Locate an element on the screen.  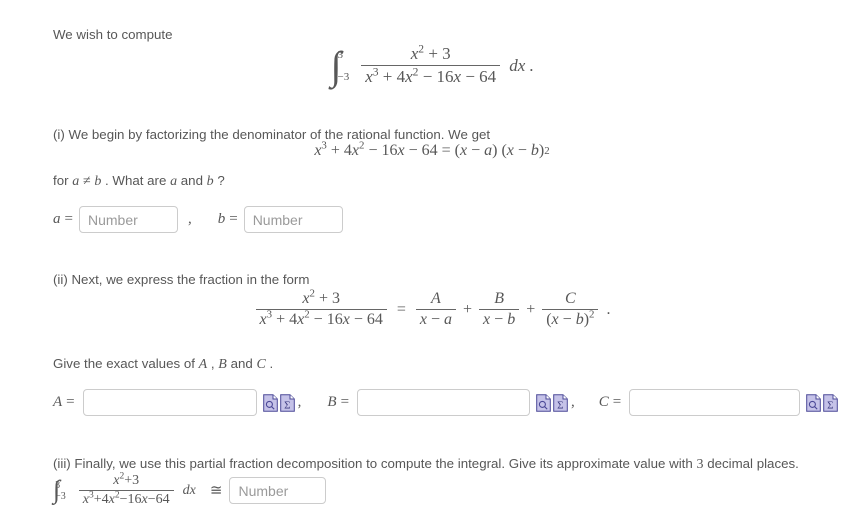
final-numerator: x2+3 is located at coordinates (126, 479).